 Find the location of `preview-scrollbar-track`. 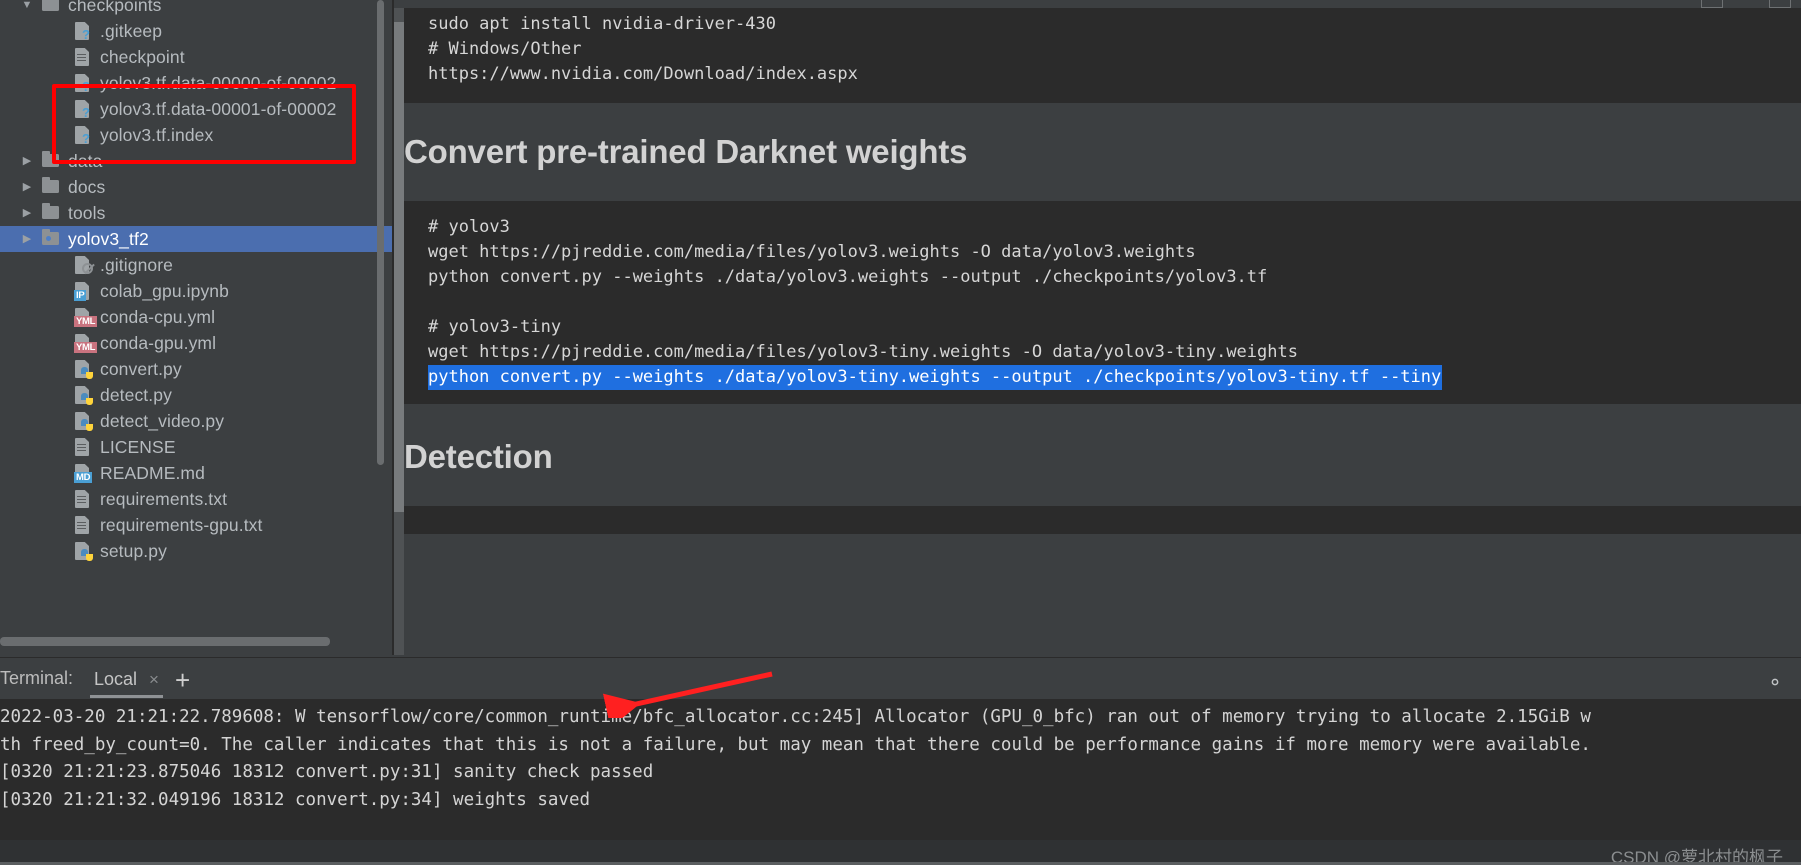

preview-scrollbar-track is located at coordinates (399, 331).